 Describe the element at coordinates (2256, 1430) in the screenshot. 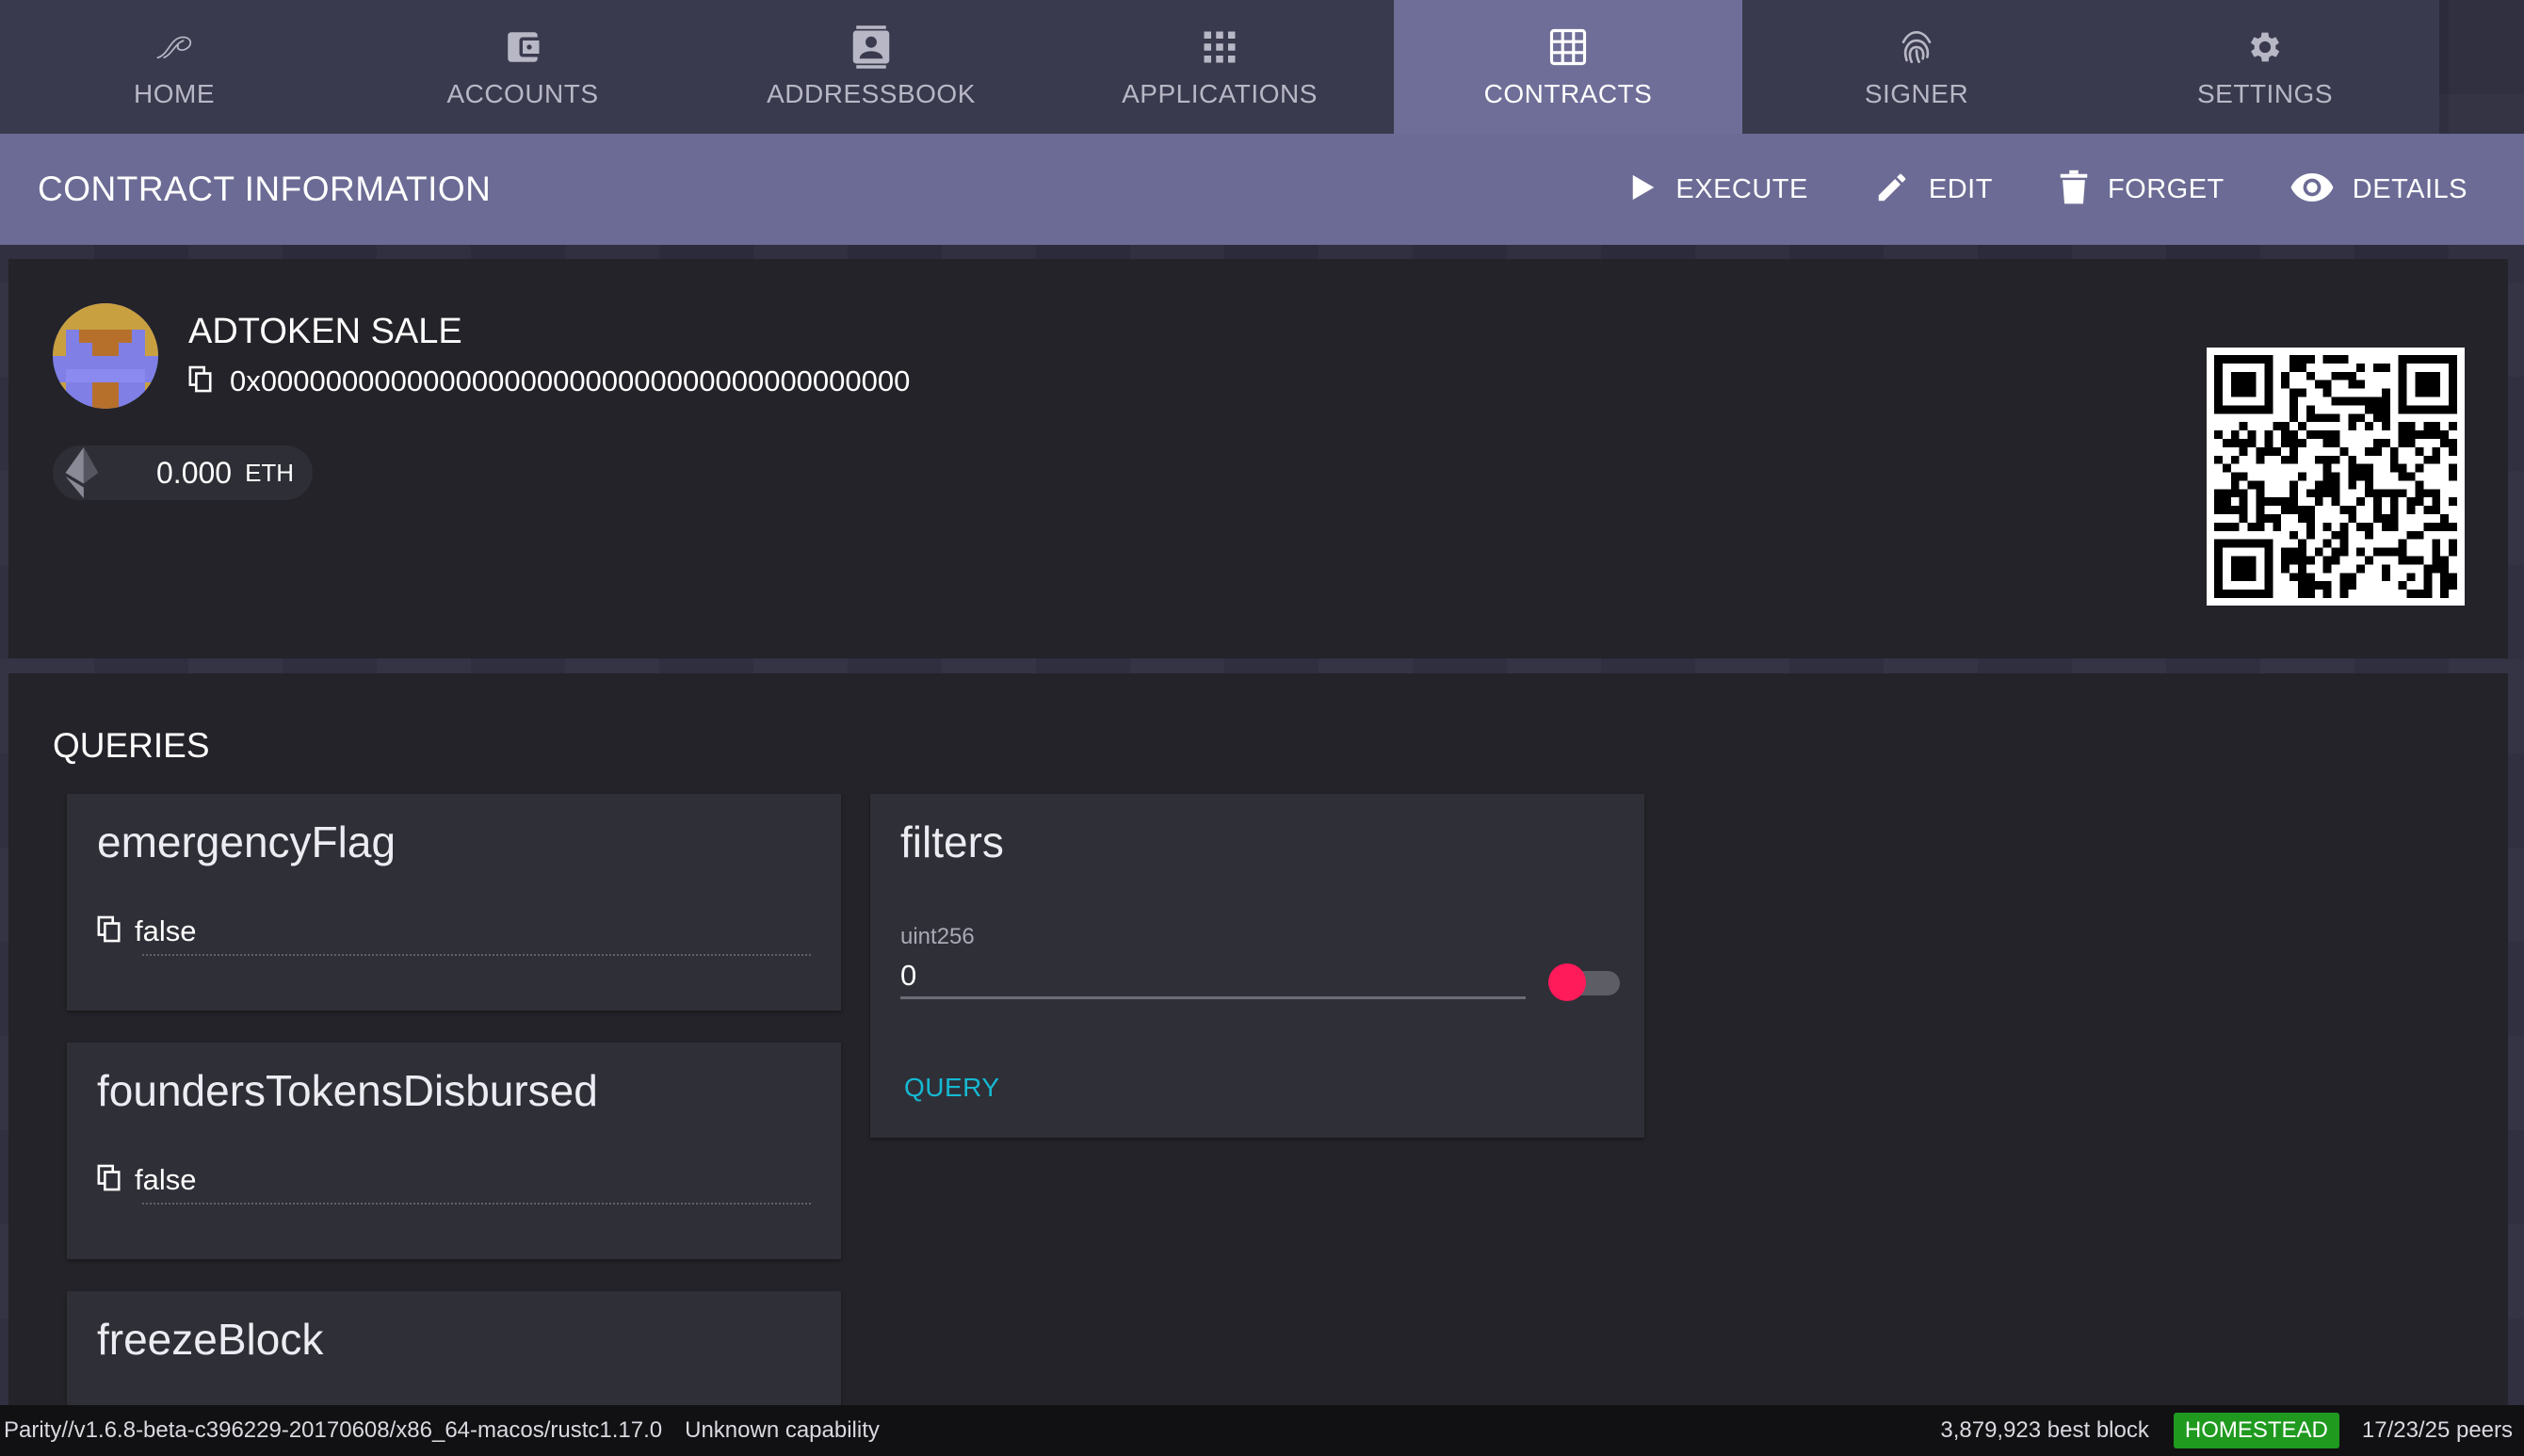

I see `chain-badge: HOMESTEAD` at that location.